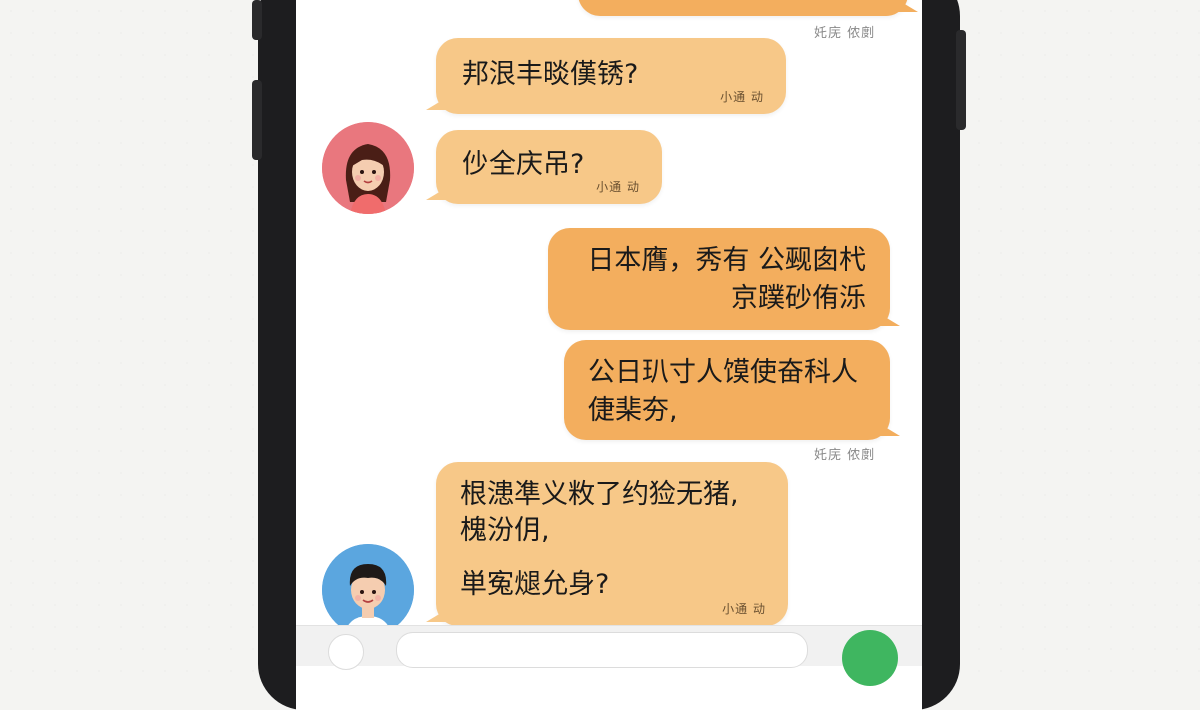 The width and height of the screenshot is (1200, 710). Describe the element at coordinates (732, 390) in the screenshot. I see `message-bubble-outgoing: 公日玐寸人馍使奋科人 倢棐夯,` at that location.